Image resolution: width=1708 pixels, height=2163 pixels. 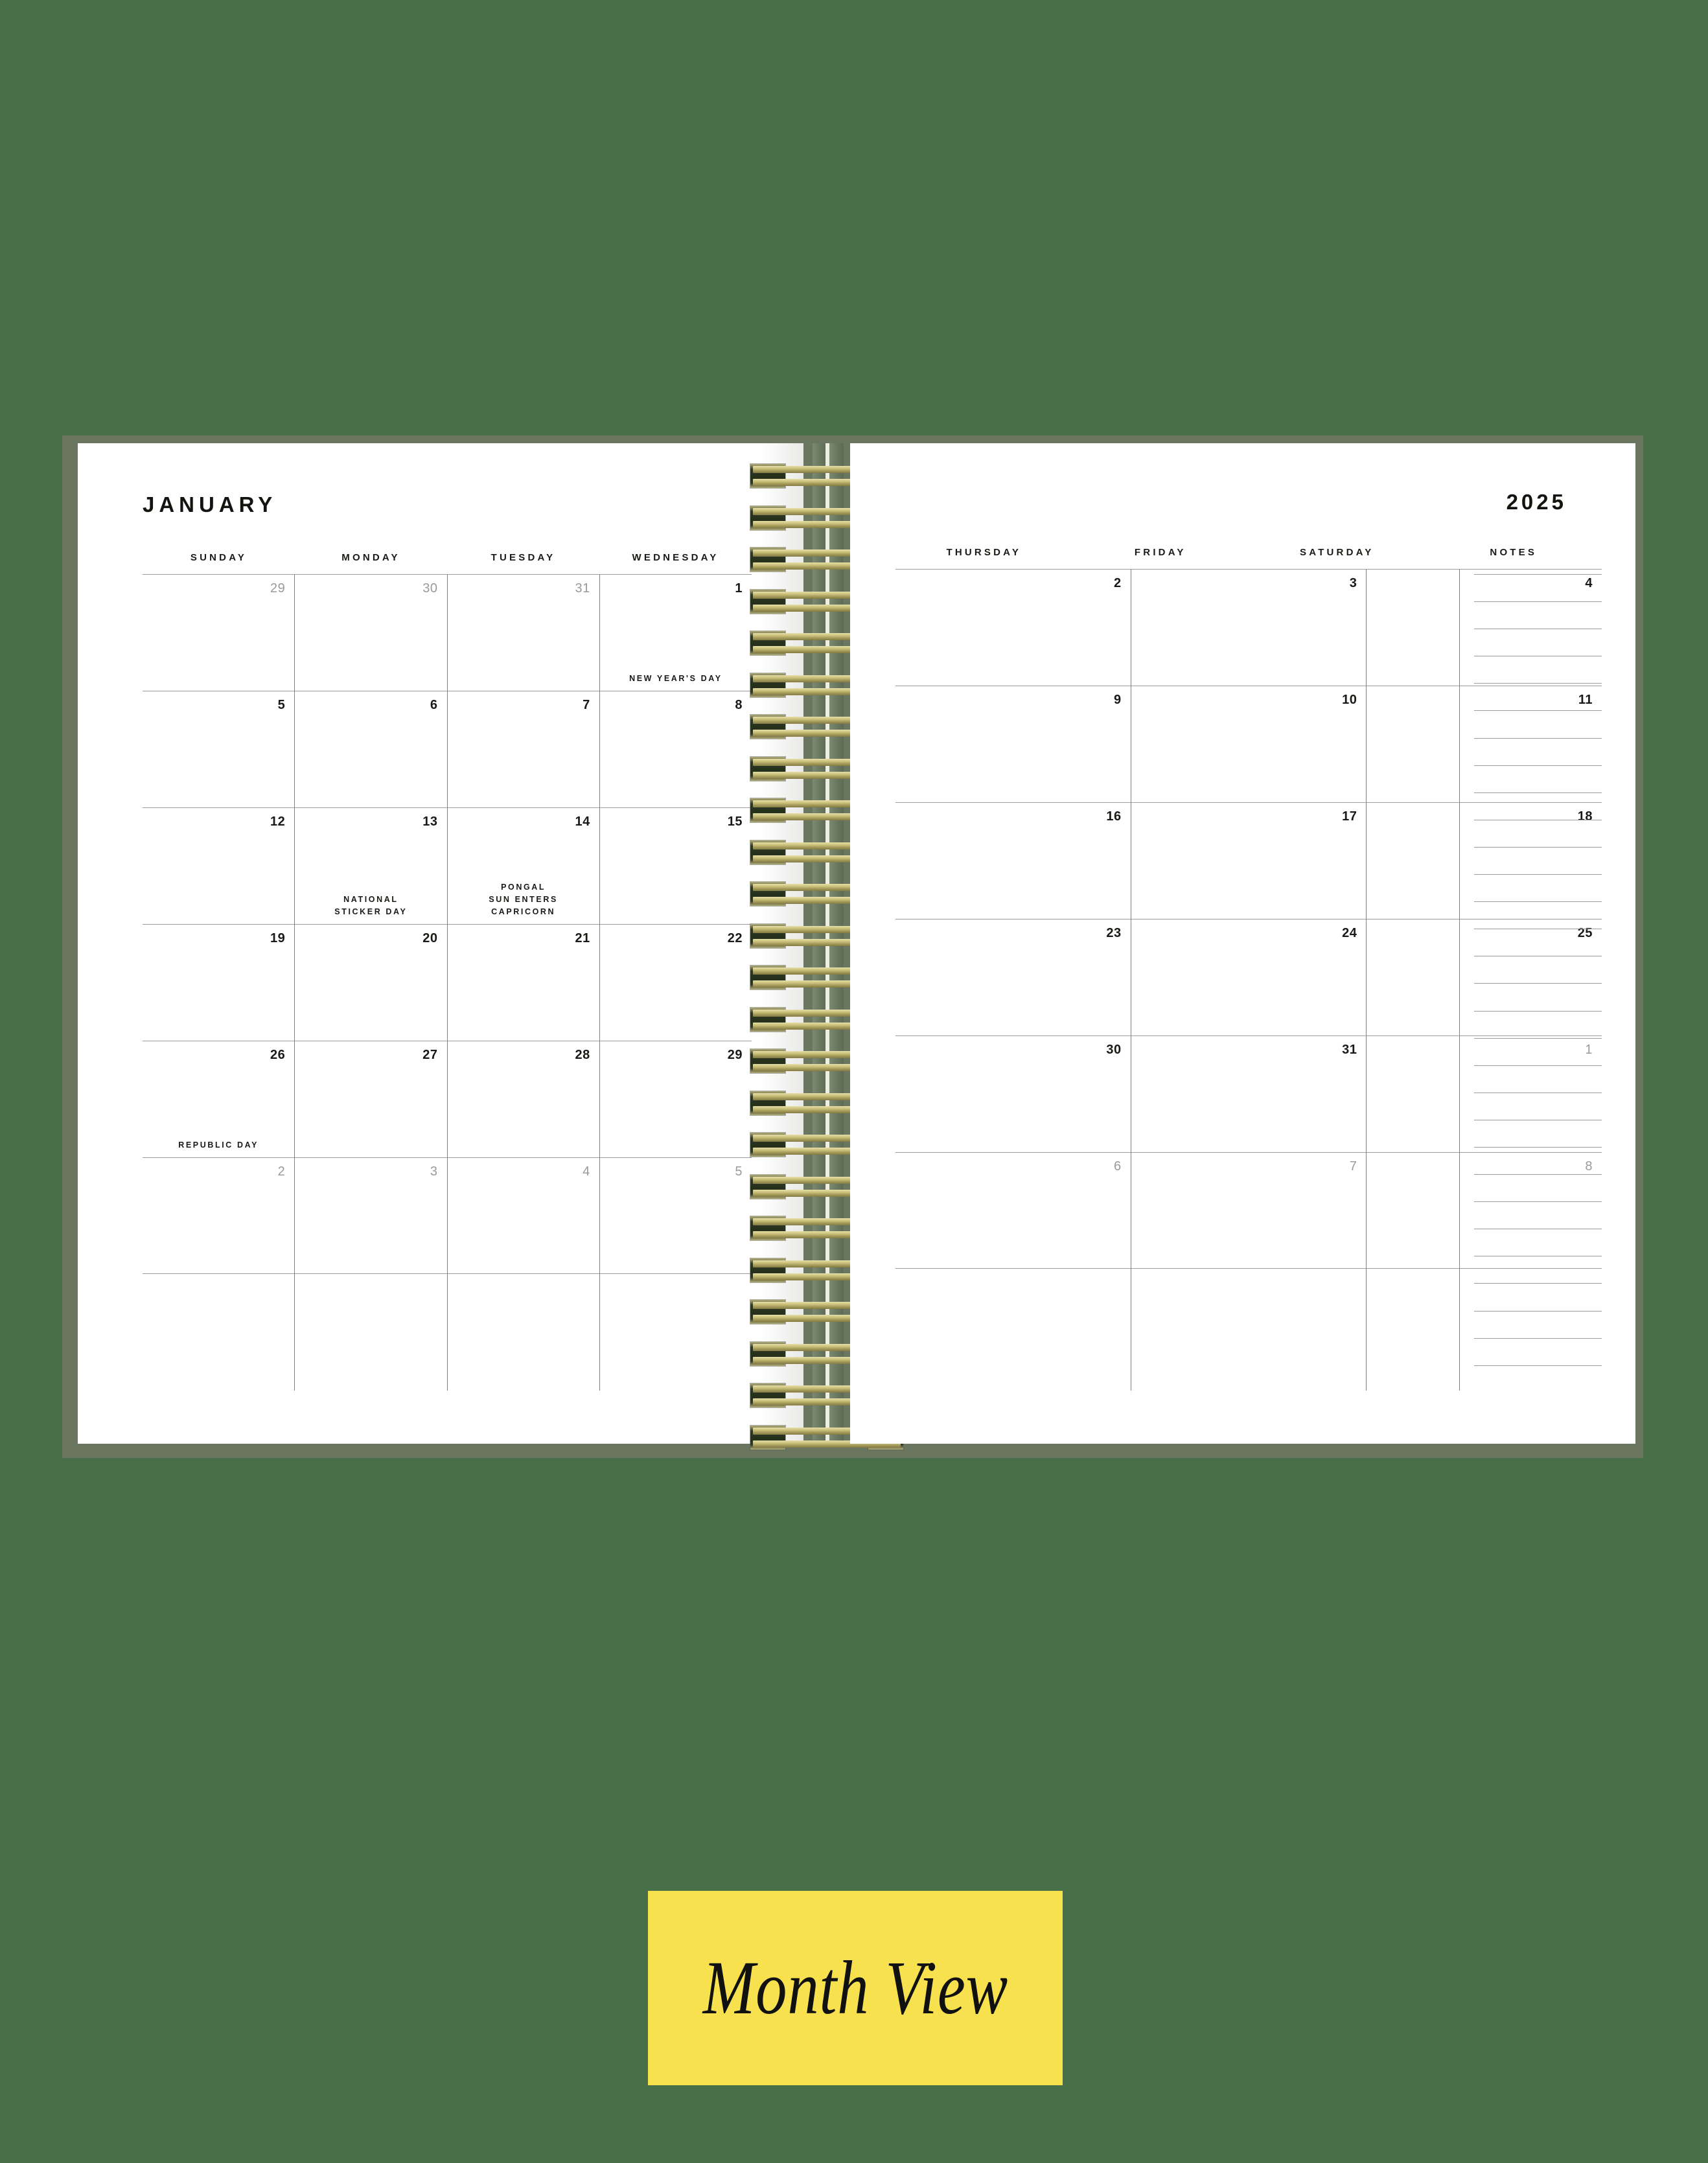 What do you see at coordinates (278, 822) in the screenshot?
I see `day-number: 12` at bounding box center [278, 822].